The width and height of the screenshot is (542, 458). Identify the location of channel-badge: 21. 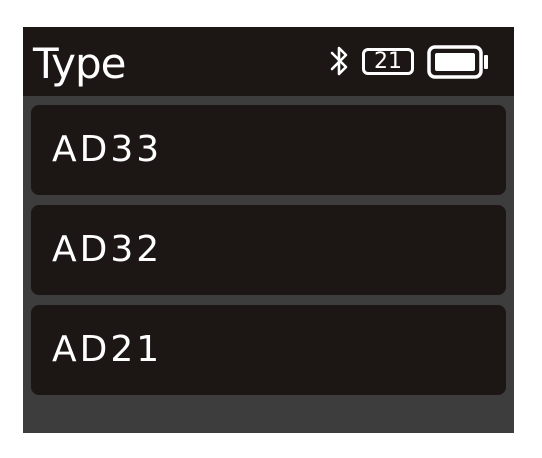
(388, 61).